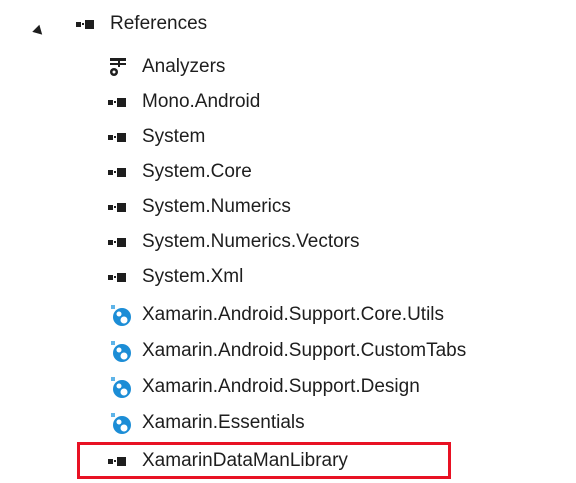  What do you see at coordinates (184, 66) in the screenshot?
I see `tree-node-label: Analyzers` at bounding box center [184, 66].